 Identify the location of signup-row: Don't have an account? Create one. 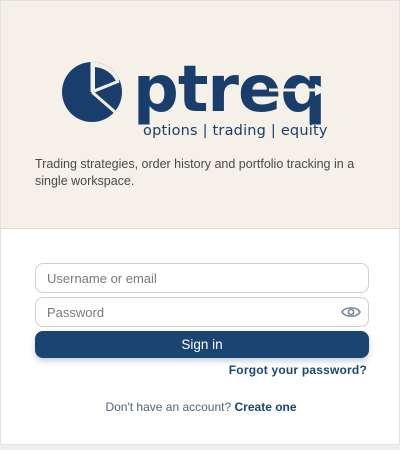
(200, 407).